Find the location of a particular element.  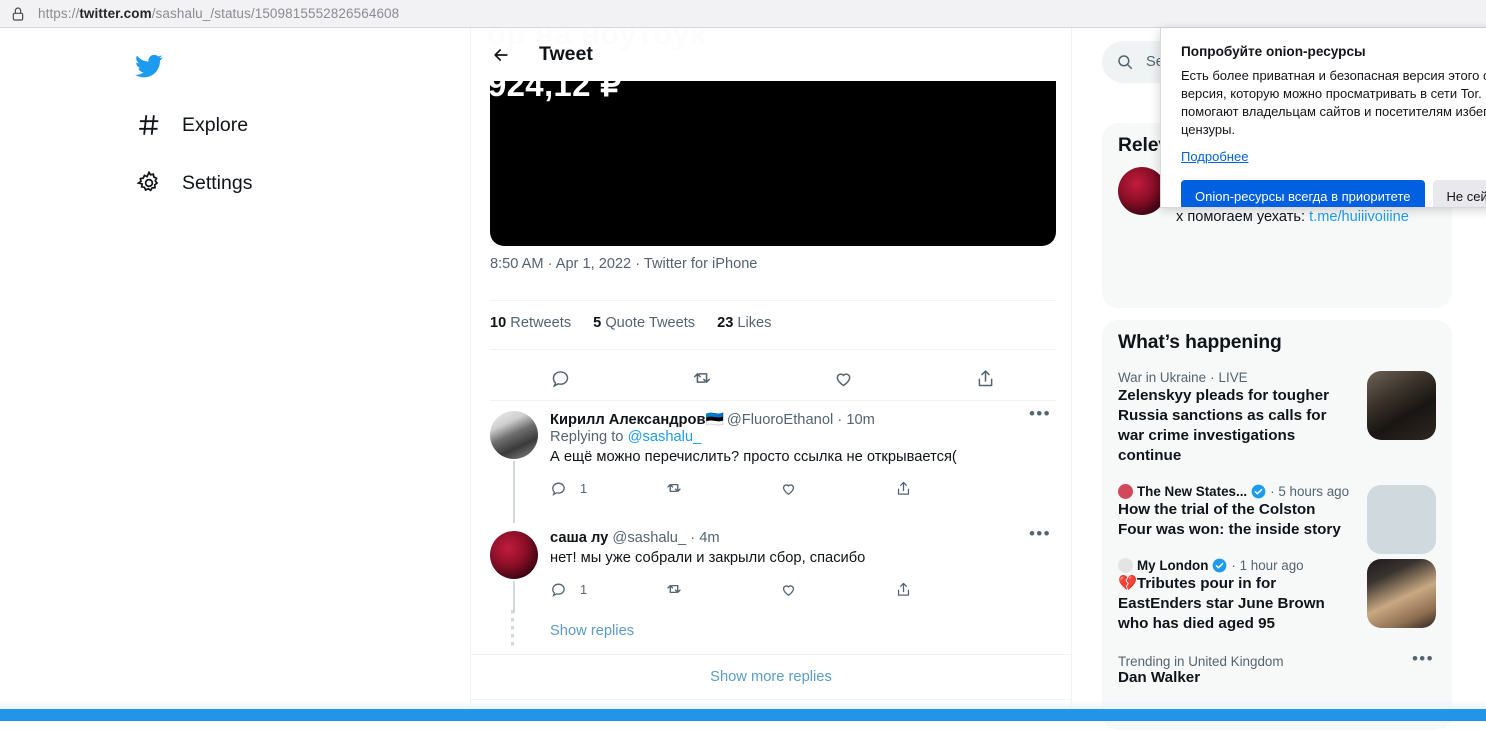

os-taskbar is located at coordinates (743, 715).